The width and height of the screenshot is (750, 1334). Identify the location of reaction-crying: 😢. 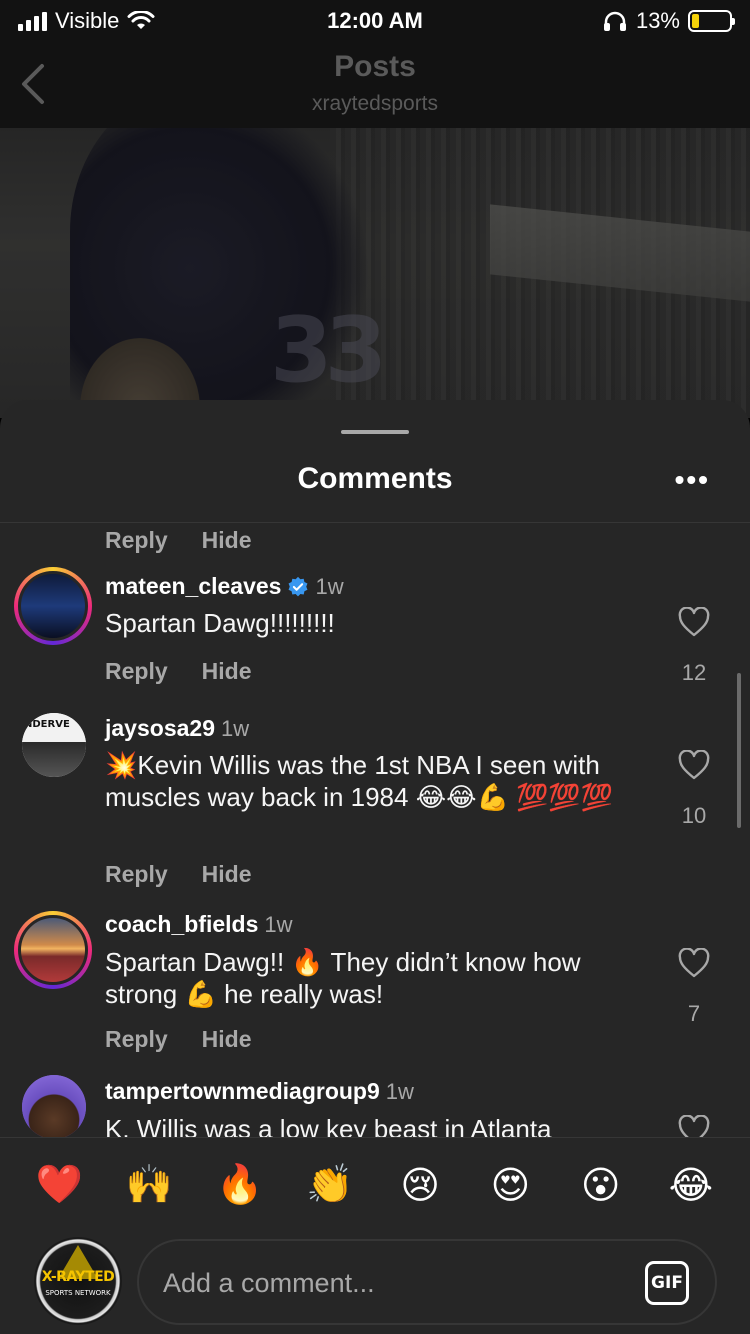
(420, 1185).